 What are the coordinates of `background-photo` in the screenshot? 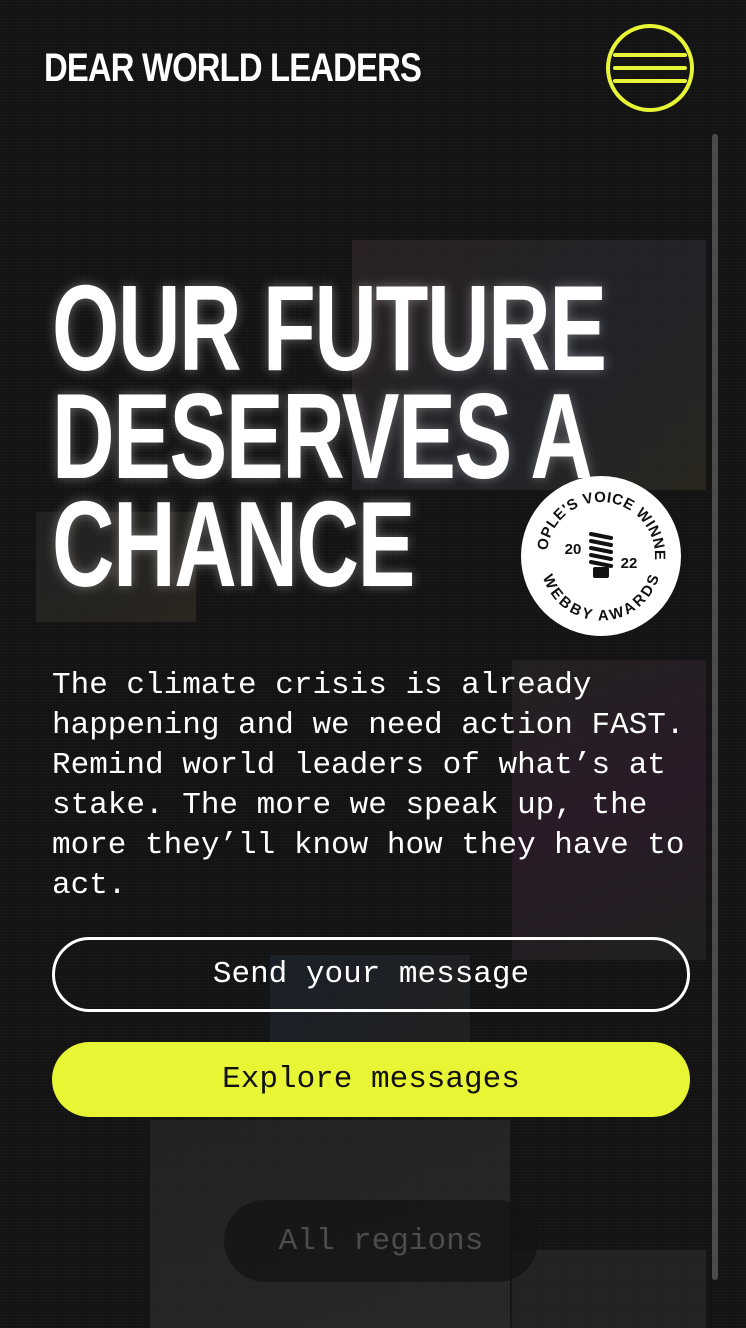 It's located at (609, 1289).